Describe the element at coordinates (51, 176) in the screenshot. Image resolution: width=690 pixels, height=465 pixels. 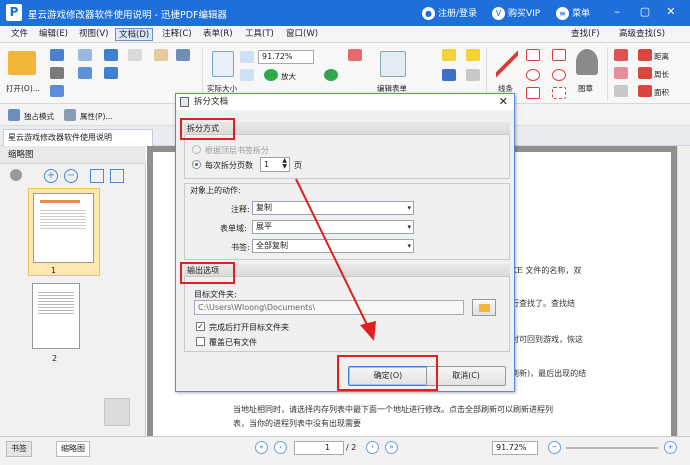
I see `zoom-in-thumb-icon: +` at that location.